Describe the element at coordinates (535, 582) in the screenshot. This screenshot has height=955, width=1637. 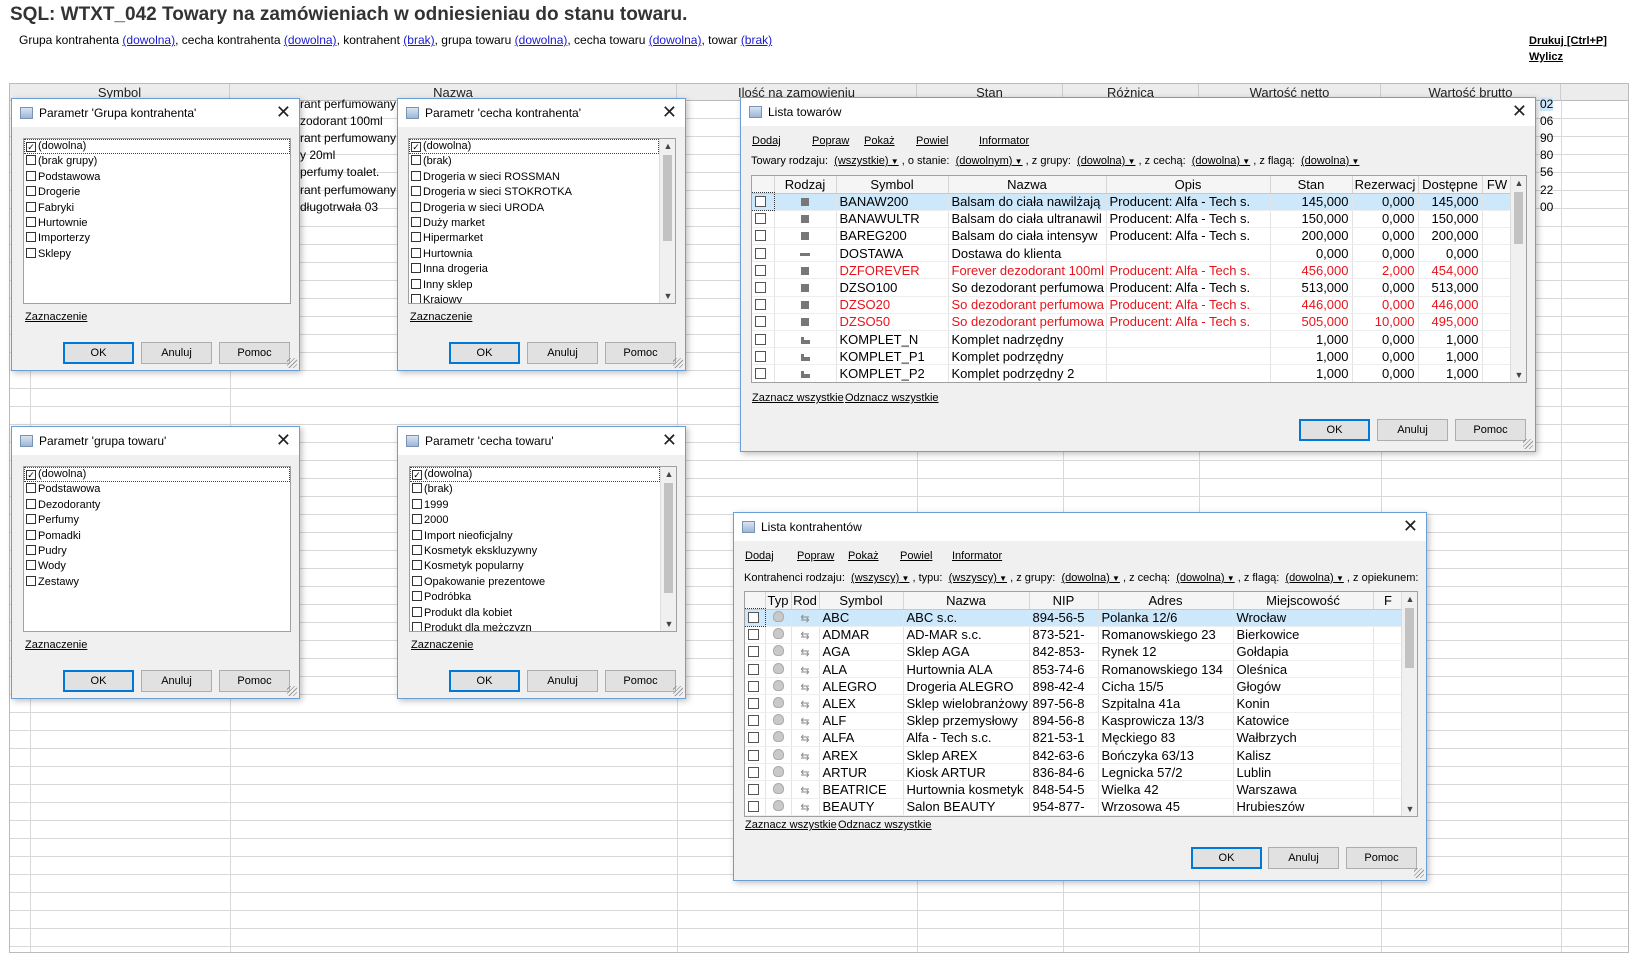
I see `checkbox-item: Opakowanie prezentowe` at that location.